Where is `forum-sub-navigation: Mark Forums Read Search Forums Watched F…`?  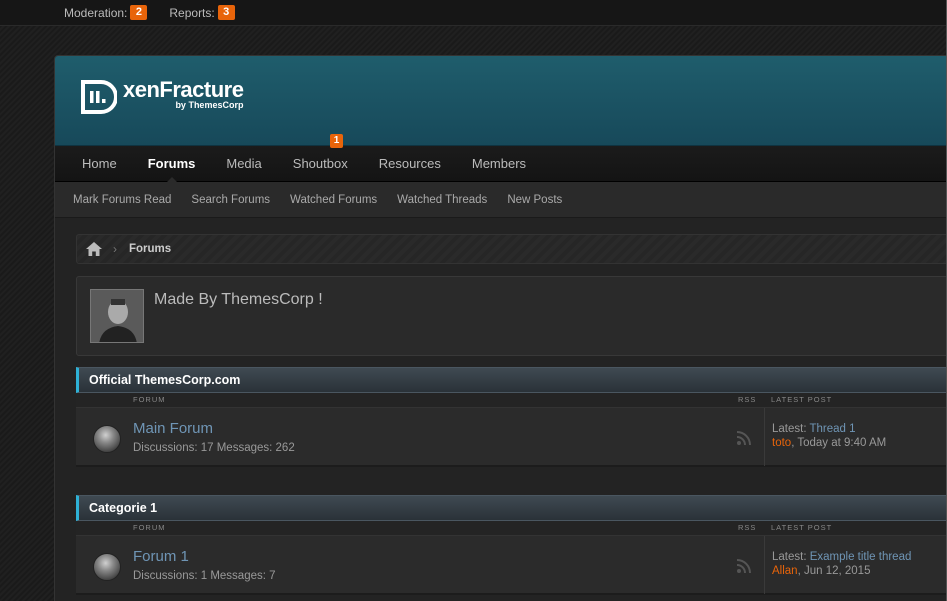
forum-sub-navigation: Mark Forums Read Search Forums Watched F… is located at coordinates (501, 200).